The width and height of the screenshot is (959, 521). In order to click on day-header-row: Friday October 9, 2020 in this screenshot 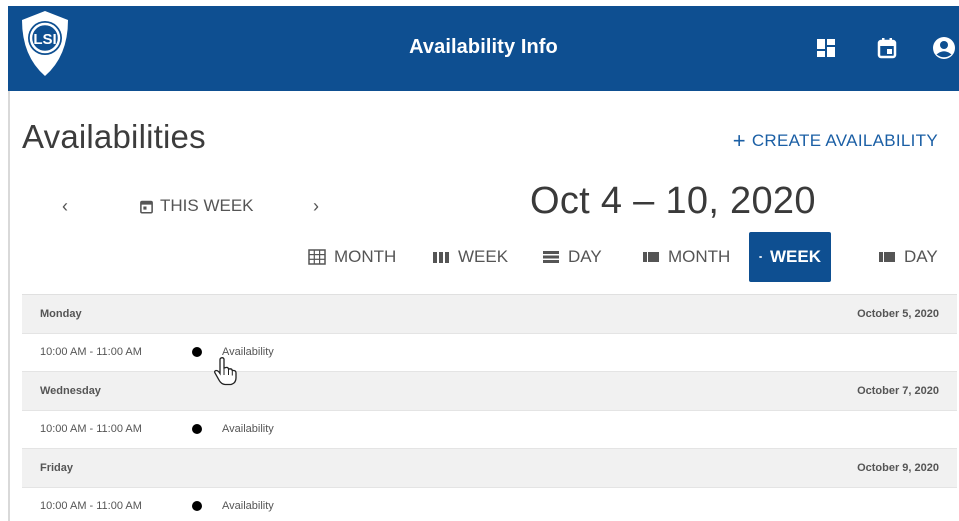, I will do `click(489, 468)`.